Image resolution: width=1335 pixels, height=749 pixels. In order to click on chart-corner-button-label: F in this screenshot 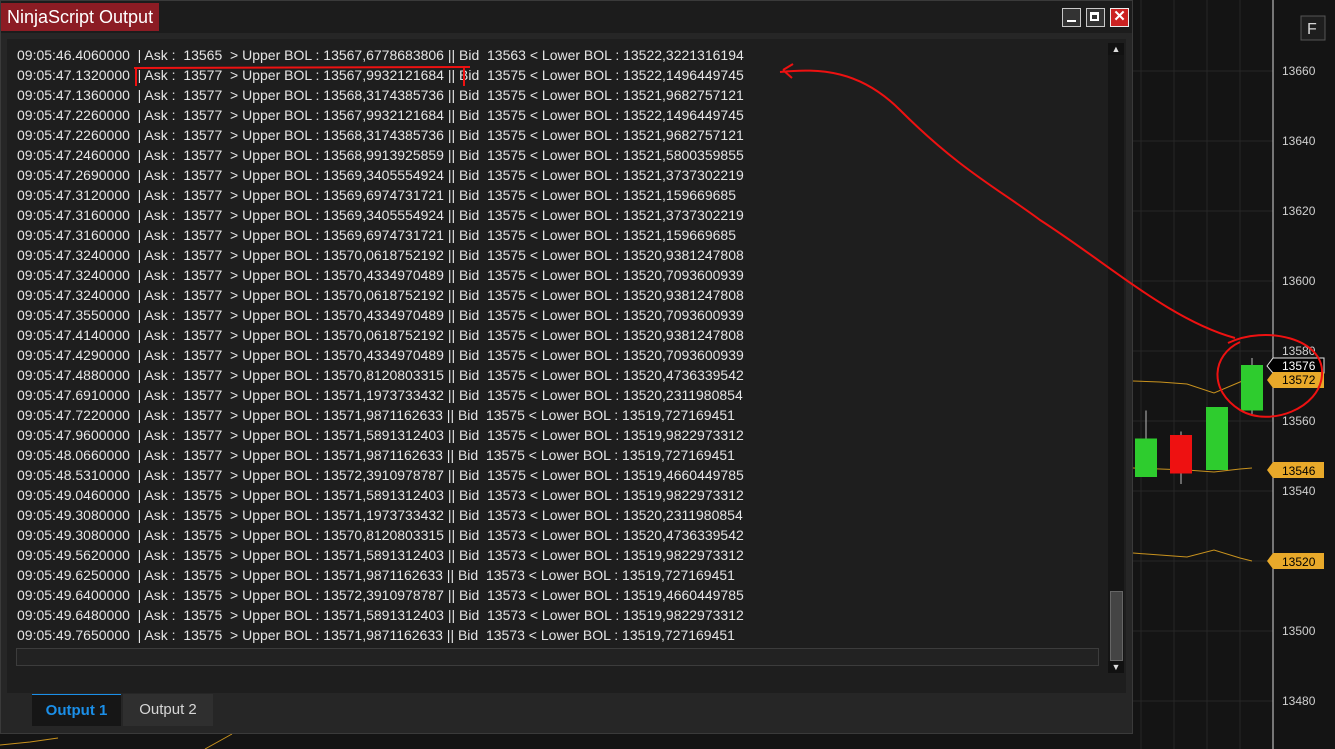, I will do `click(1312, 29)`.